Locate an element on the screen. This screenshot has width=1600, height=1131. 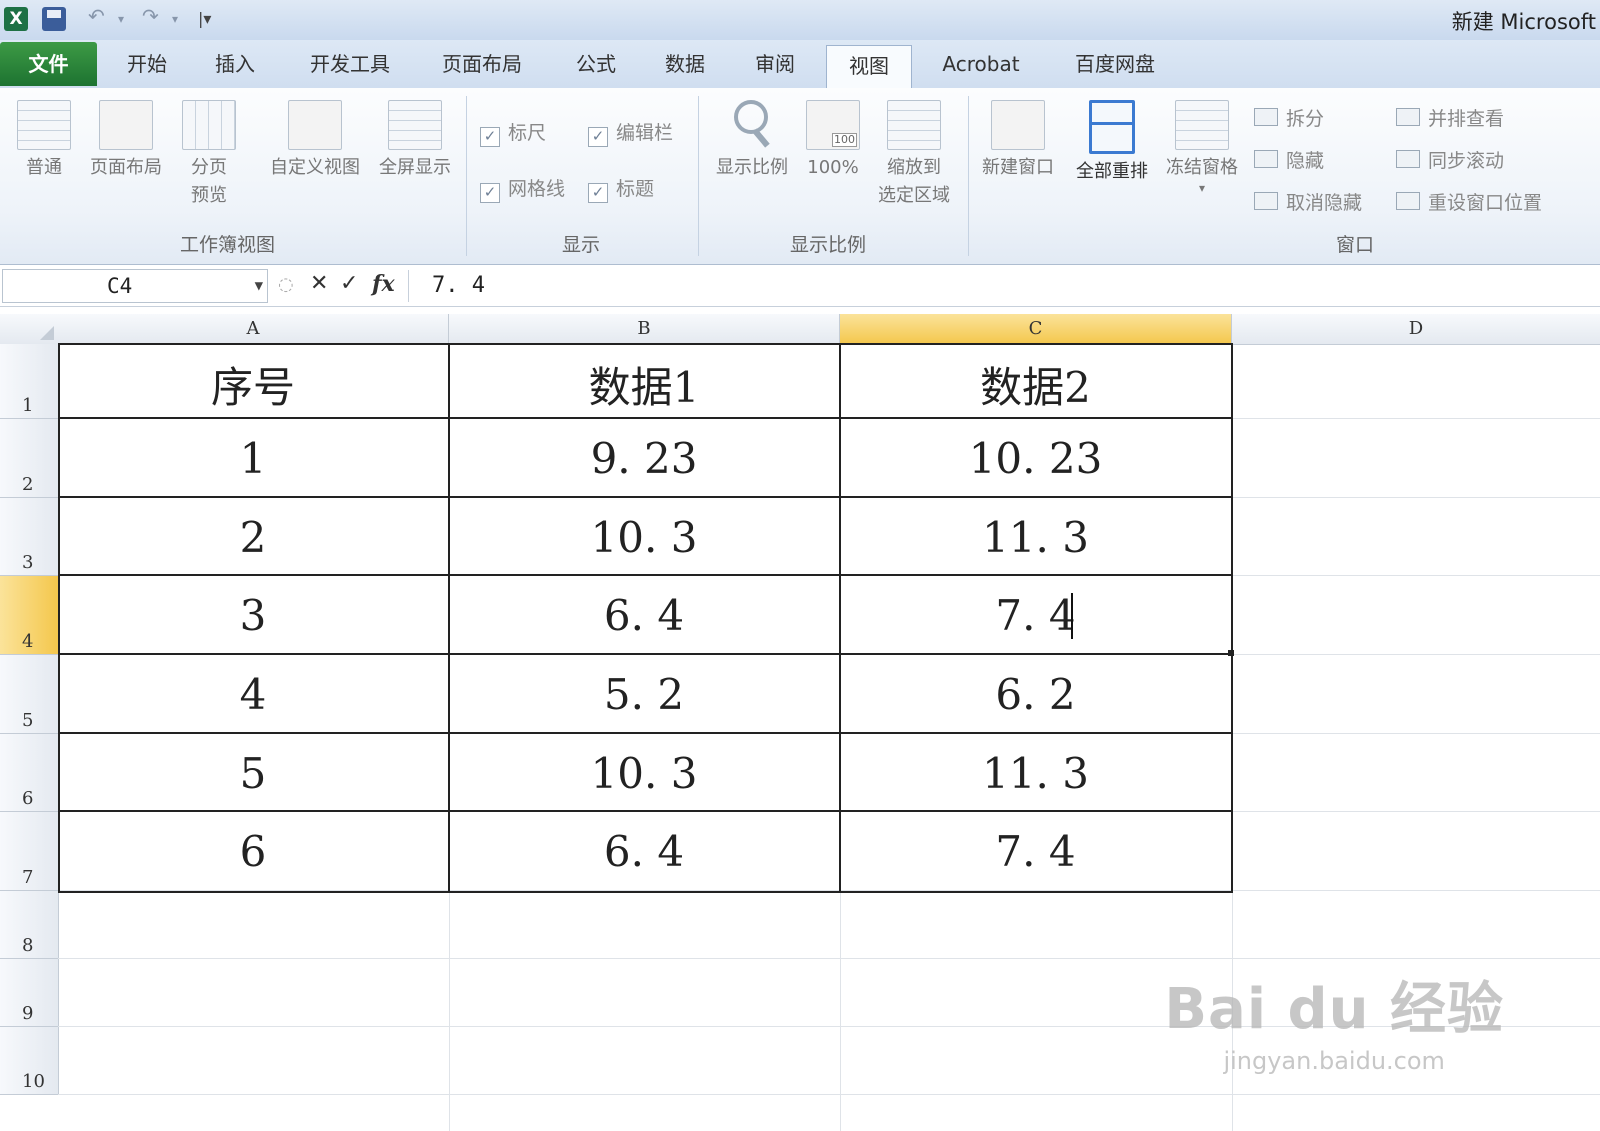
row-header-7: 7 is located at coordinates (29, 851).